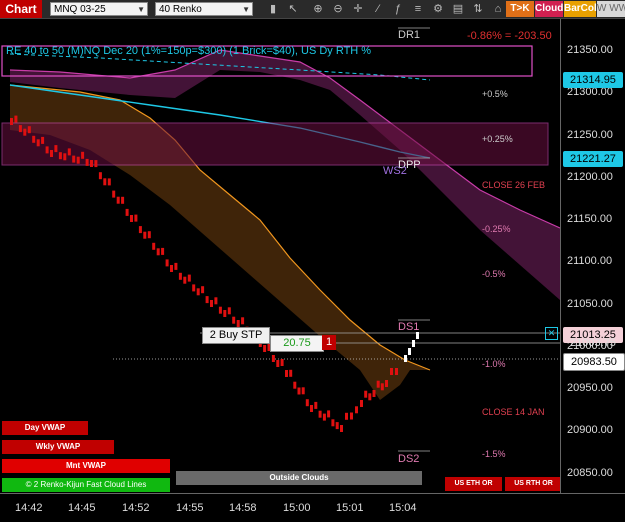 The height and width of the screenshot is (522, 625). Describe the element at coordinates (58, 447) in the screenshot. I see `wkly-vwap-button: Wkly VWAP` at that location.